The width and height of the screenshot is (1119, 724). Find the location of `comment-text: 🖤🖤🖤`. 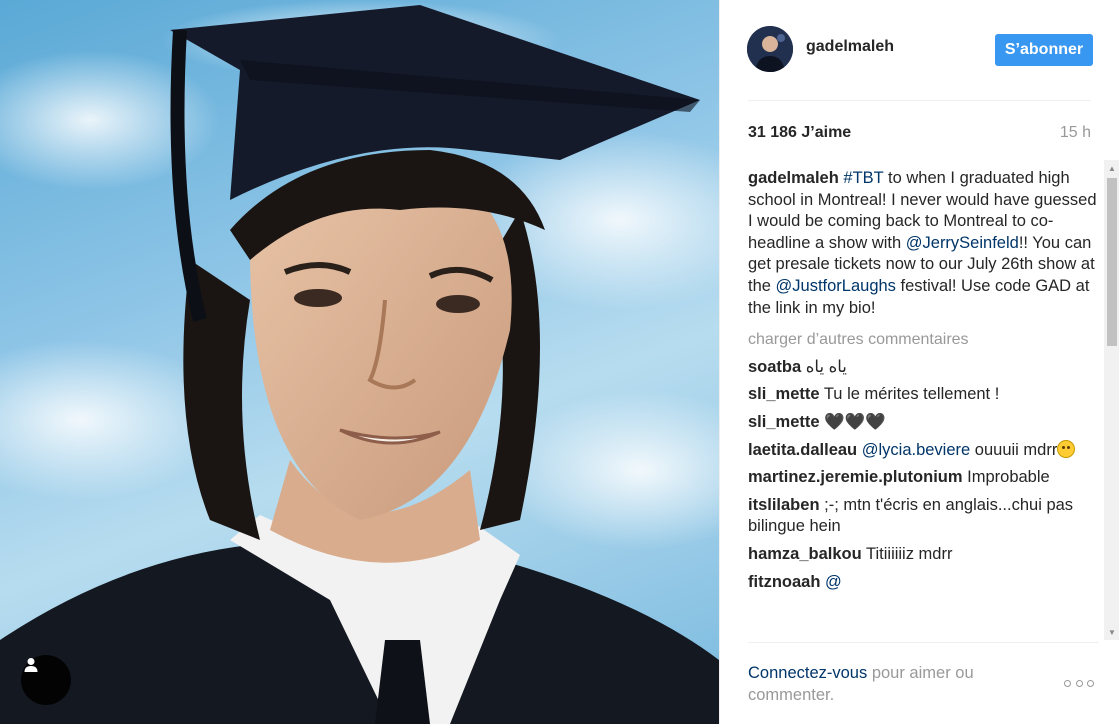

comment-text: 🖤🖤🖤 is located at coordinates (855, 421).